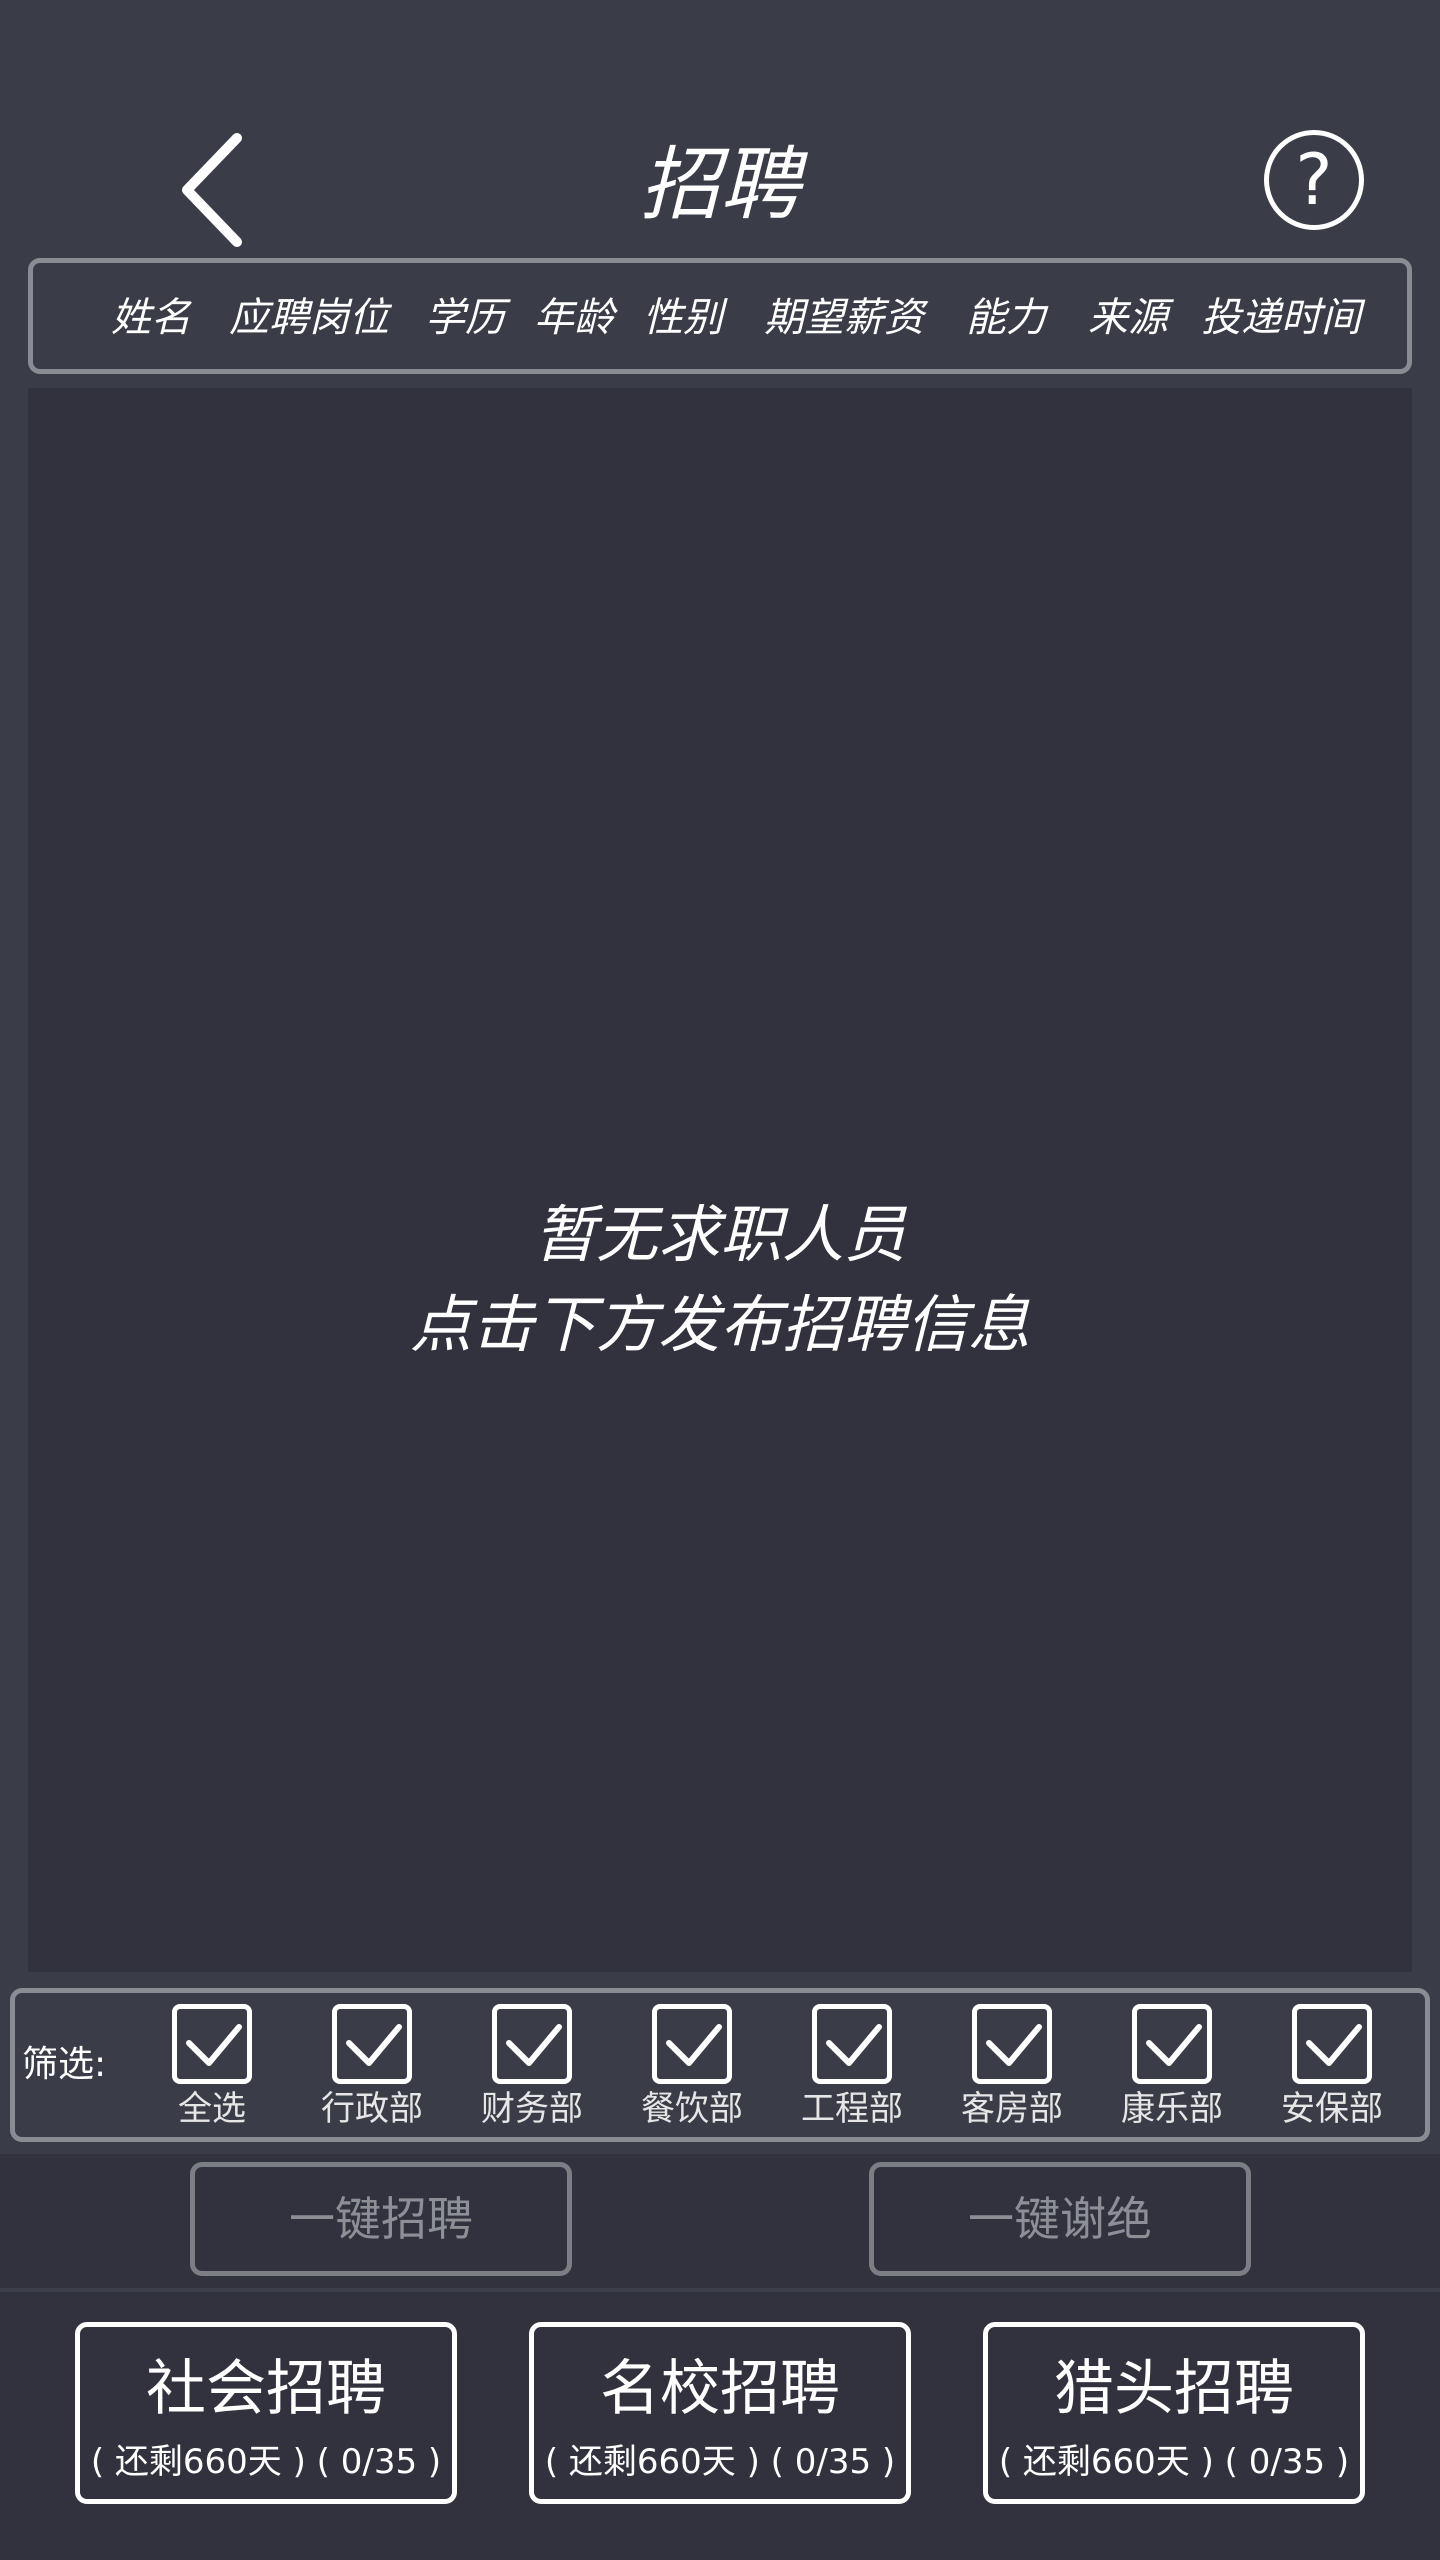 Image resolution: width=1440 pixels, height=2560 pixels. What do you see at coordinates (532, 2109) in the screenshot?
I see `filter-item-label: 财务部` at bounding box center [532, 2109].